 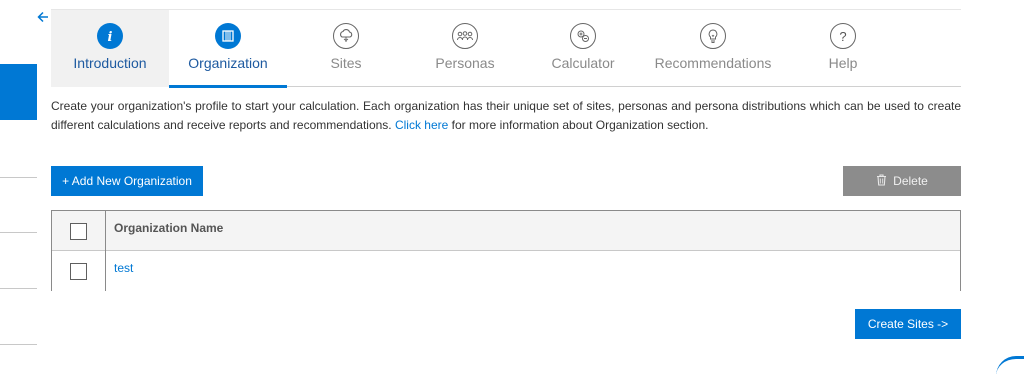 I want to click on question-icon: ?, so click(x=843, y=36).